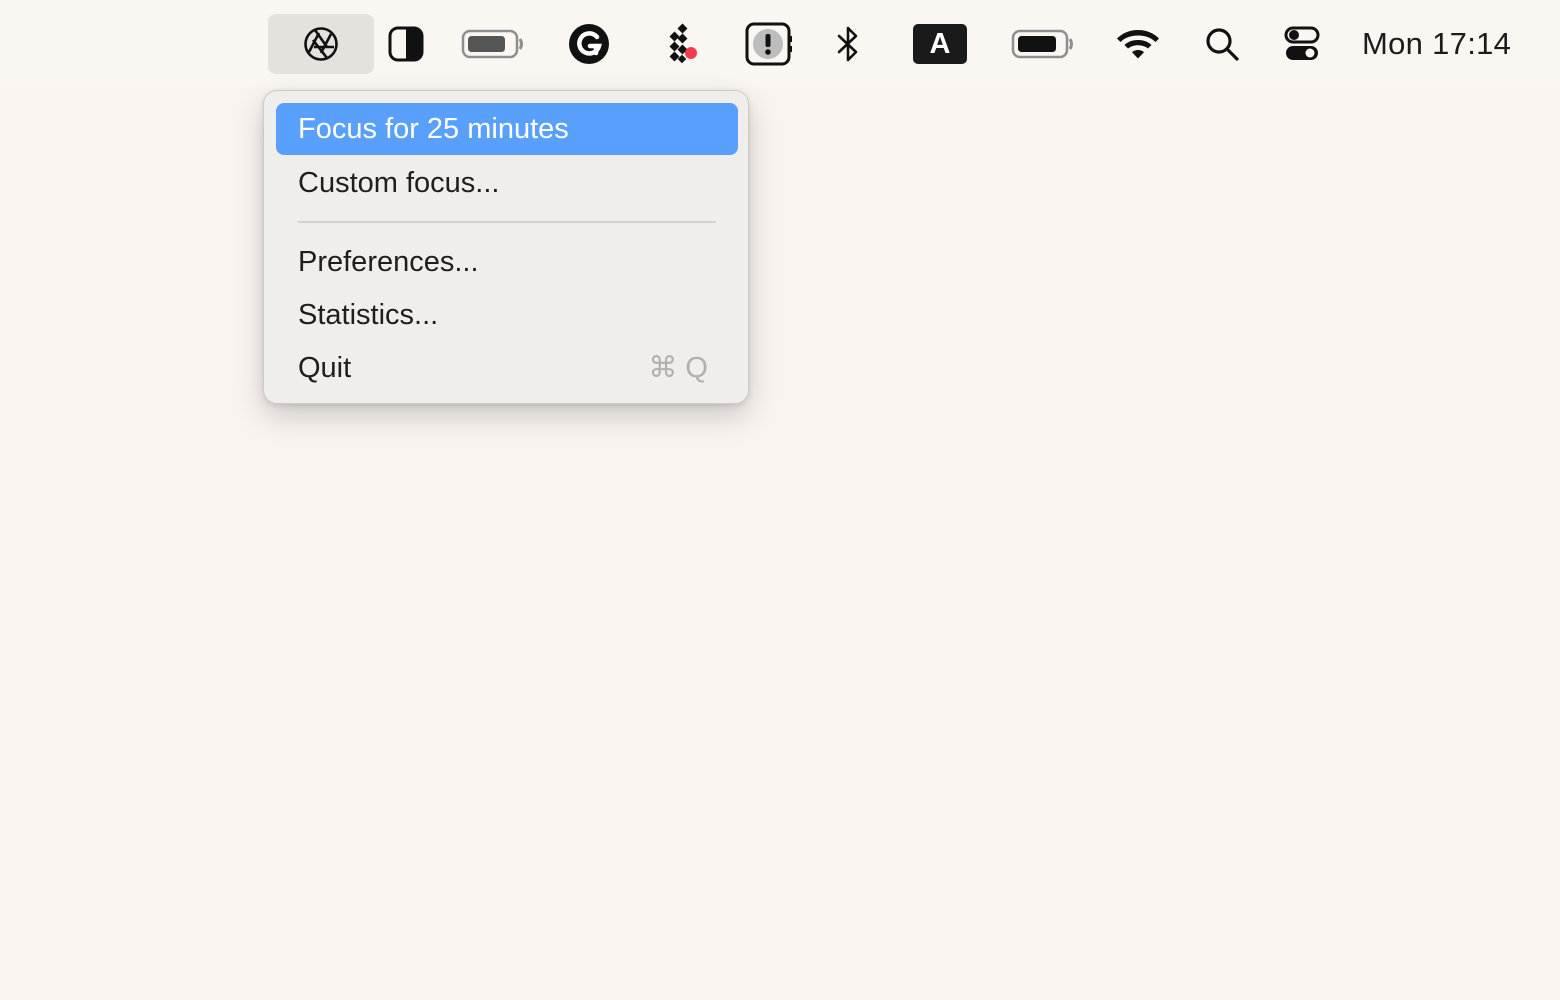 This screenshot has height=1000, width=1560. I want to click on input-source-letter: A, so click(940, 44).